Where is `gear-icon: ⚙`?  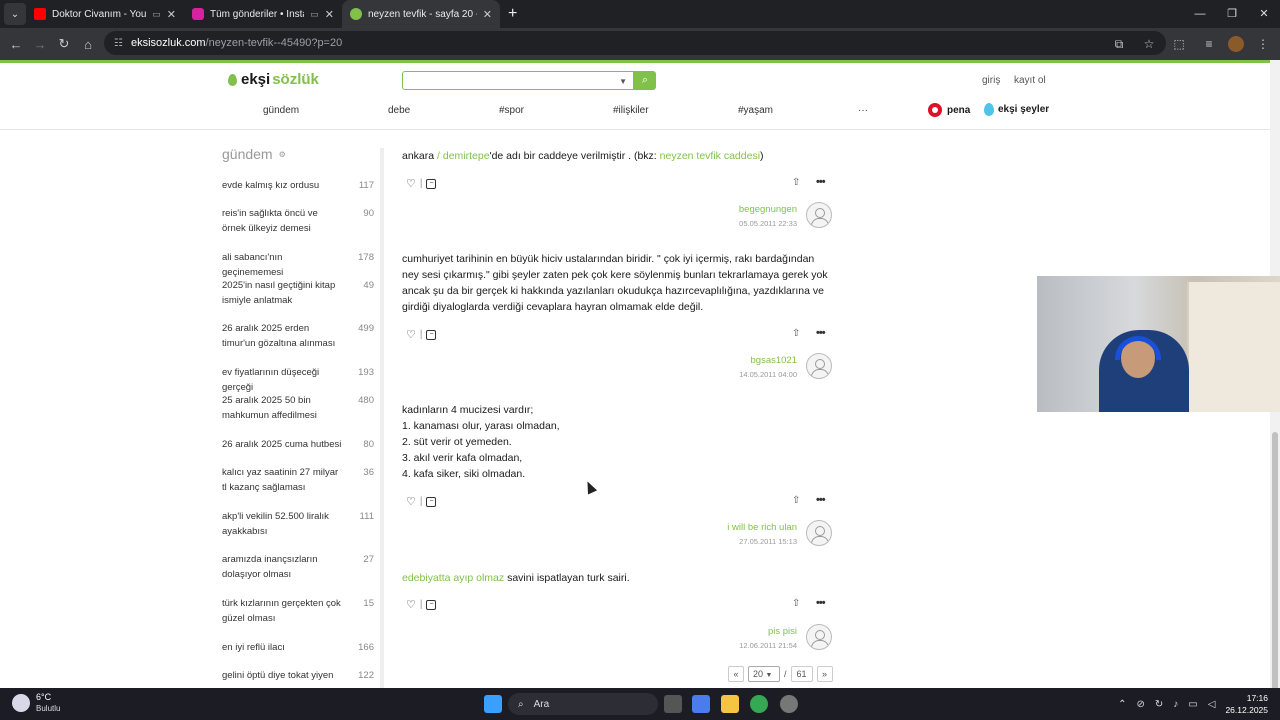 gear-icon: ⚙ is located at coordinates (282, 154).